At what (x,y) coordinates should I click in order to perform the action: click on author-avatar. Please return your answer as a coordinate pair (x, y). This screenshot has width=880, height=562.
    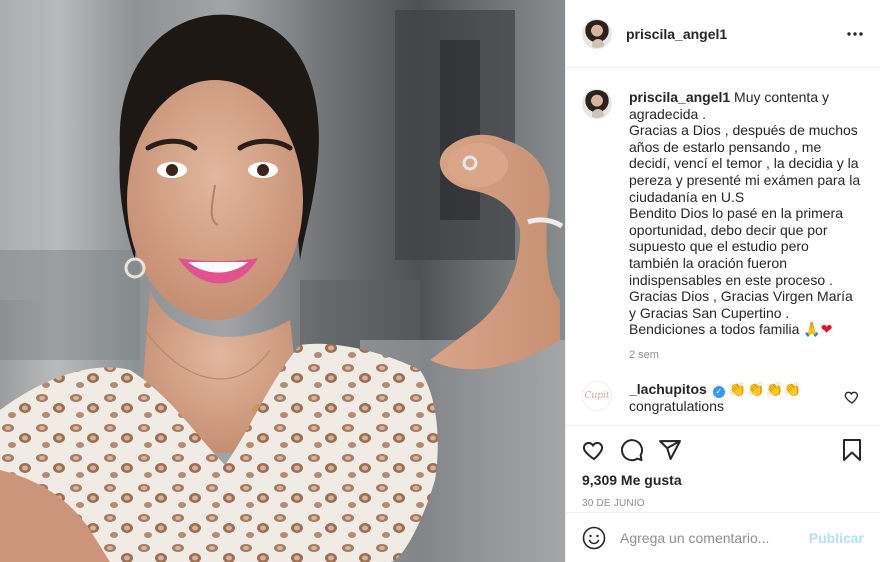
    Looking at the image, I should click on (597, 33).